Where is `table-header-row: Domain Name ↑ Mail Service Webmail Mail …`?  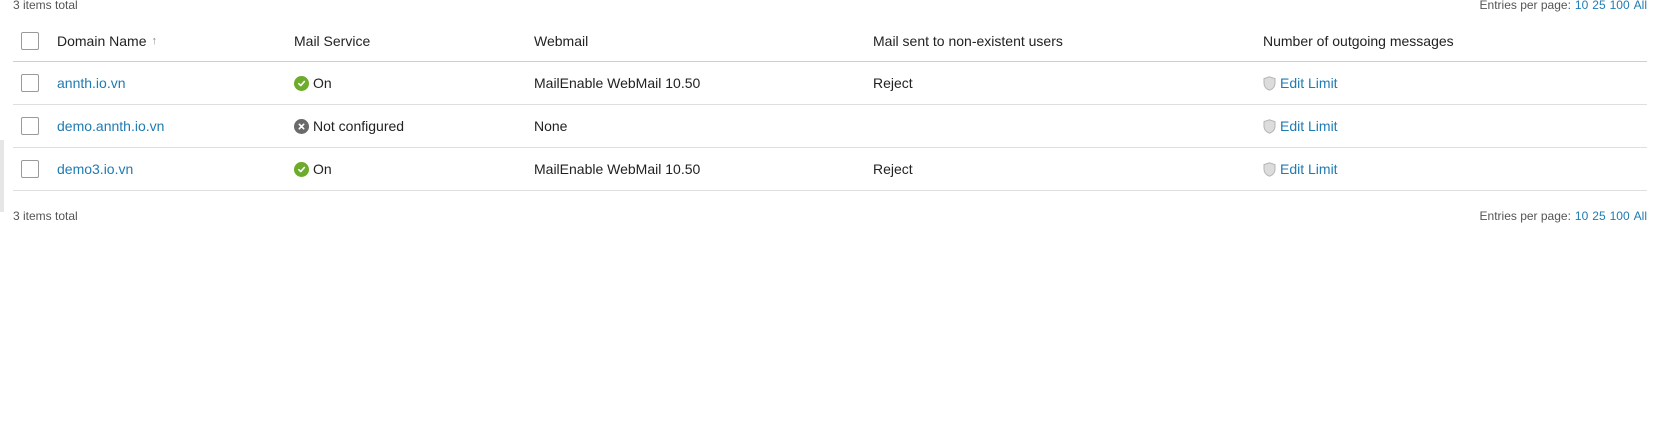 table-header-row: Domain Name ↑ Mail Service Webmail Mail … is located at coordinates (830, 41).